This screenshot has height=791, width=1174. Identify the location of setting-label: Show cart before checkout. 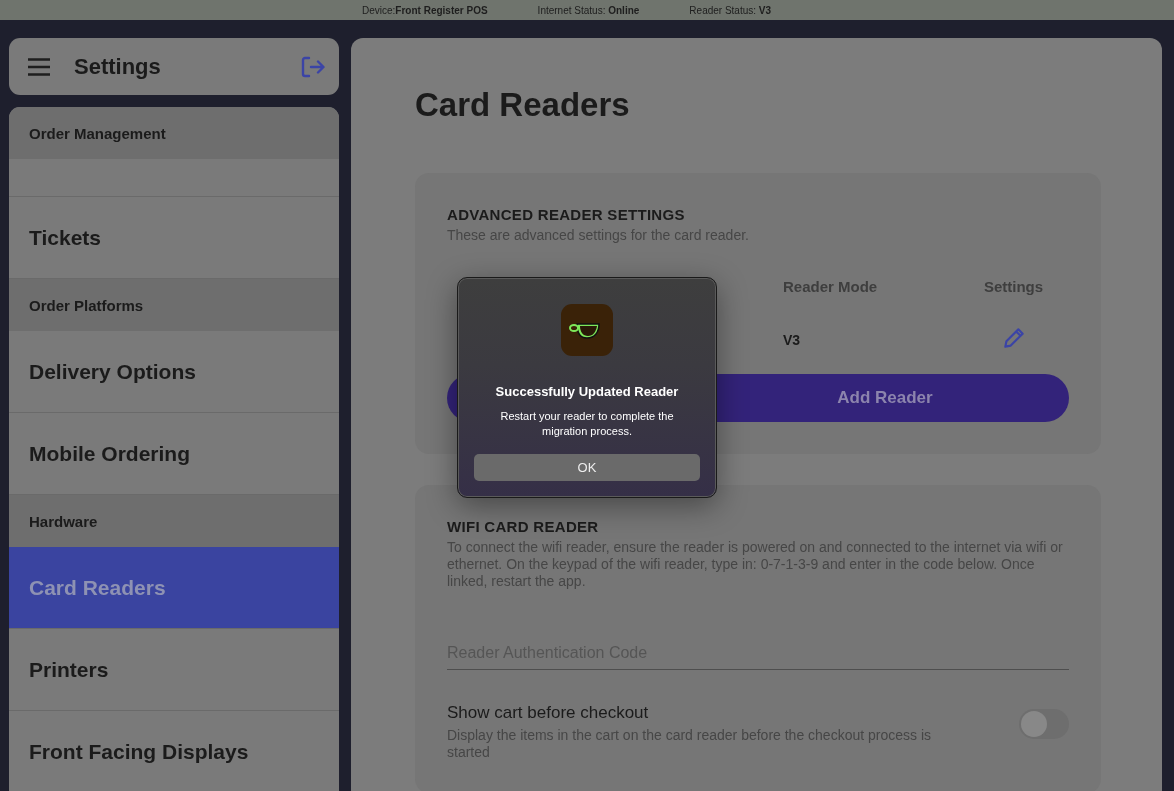
(548, 713).